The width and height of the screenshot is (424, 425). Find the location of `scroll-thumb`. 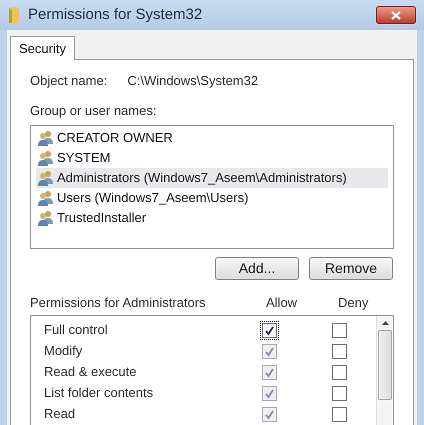

scroll-thumb is located at coordinates (385, 365).